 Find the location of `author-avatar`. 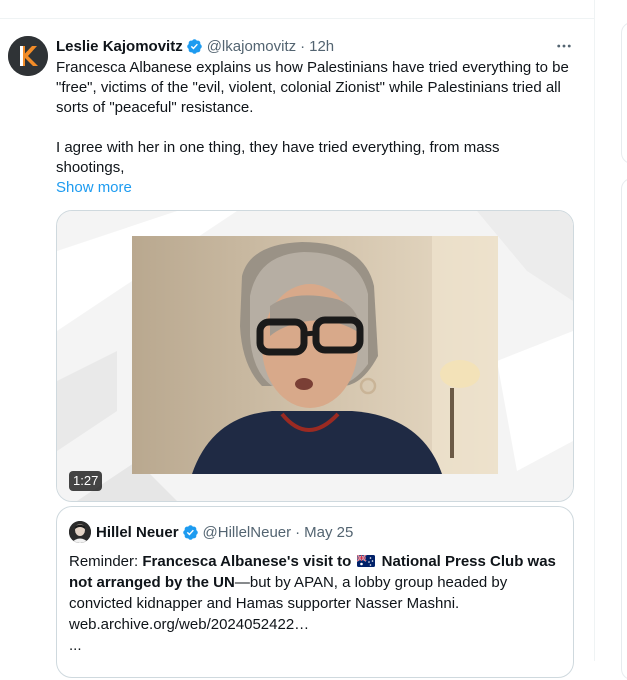

author-avatar is located at coordinates (28, 56).